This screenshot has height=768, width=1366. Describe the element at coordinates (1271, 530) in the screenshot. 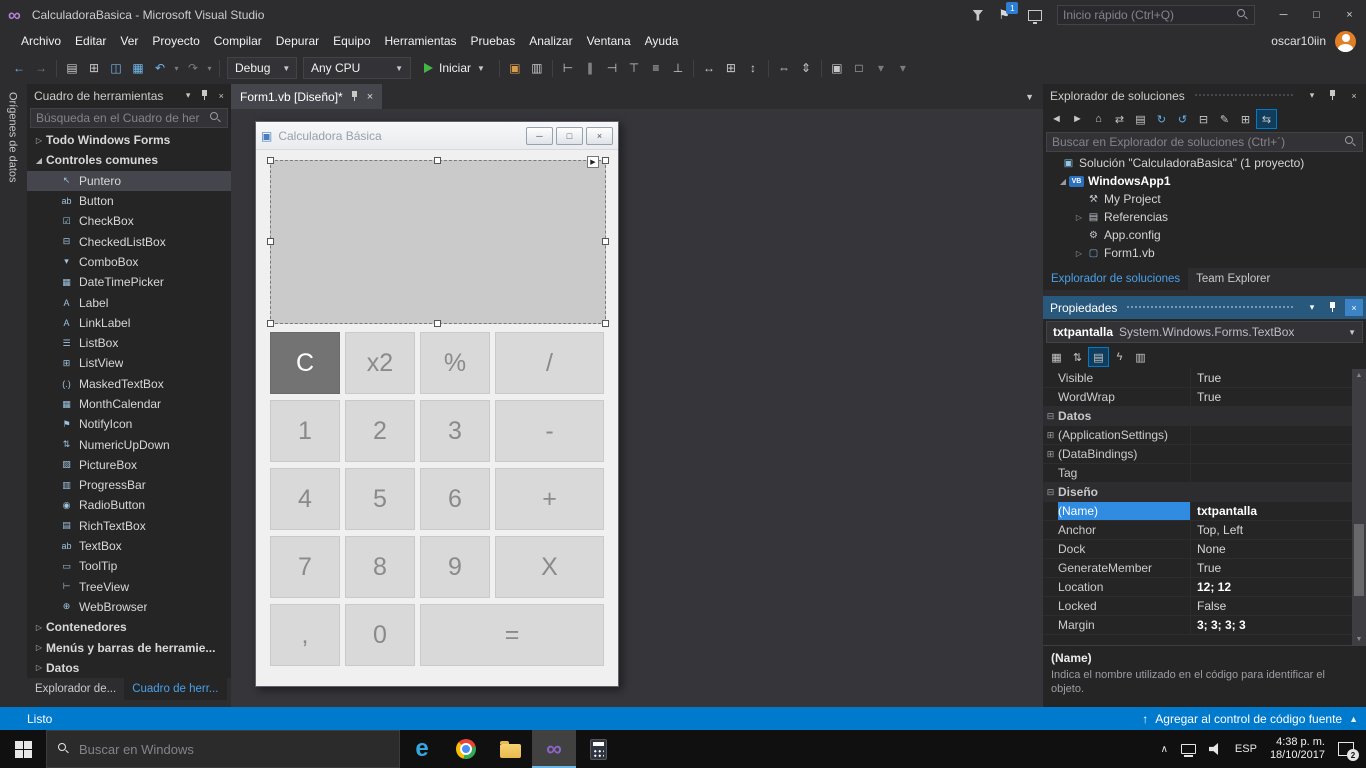

I see `property-value: Top, Left` at that location.